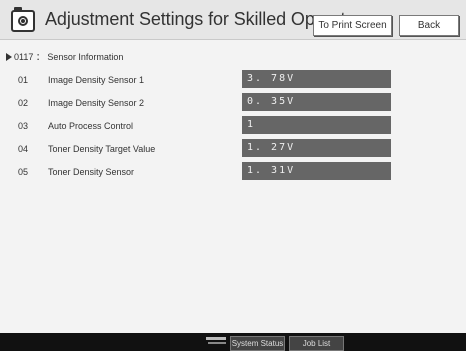 The height and width of the screenshot is (351, 466). What do you see at coordinates (96, 80) in the screenshot?
I see `row-label: Image Density Sensor 1` at bounding box center [96, 80].